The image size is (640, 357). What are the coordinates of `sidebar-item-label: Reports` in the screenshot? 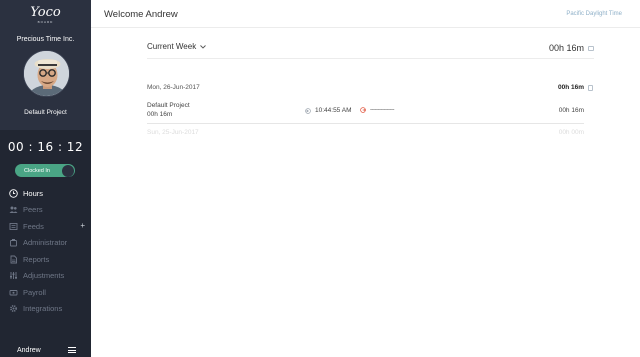 It's located at (36, 259).